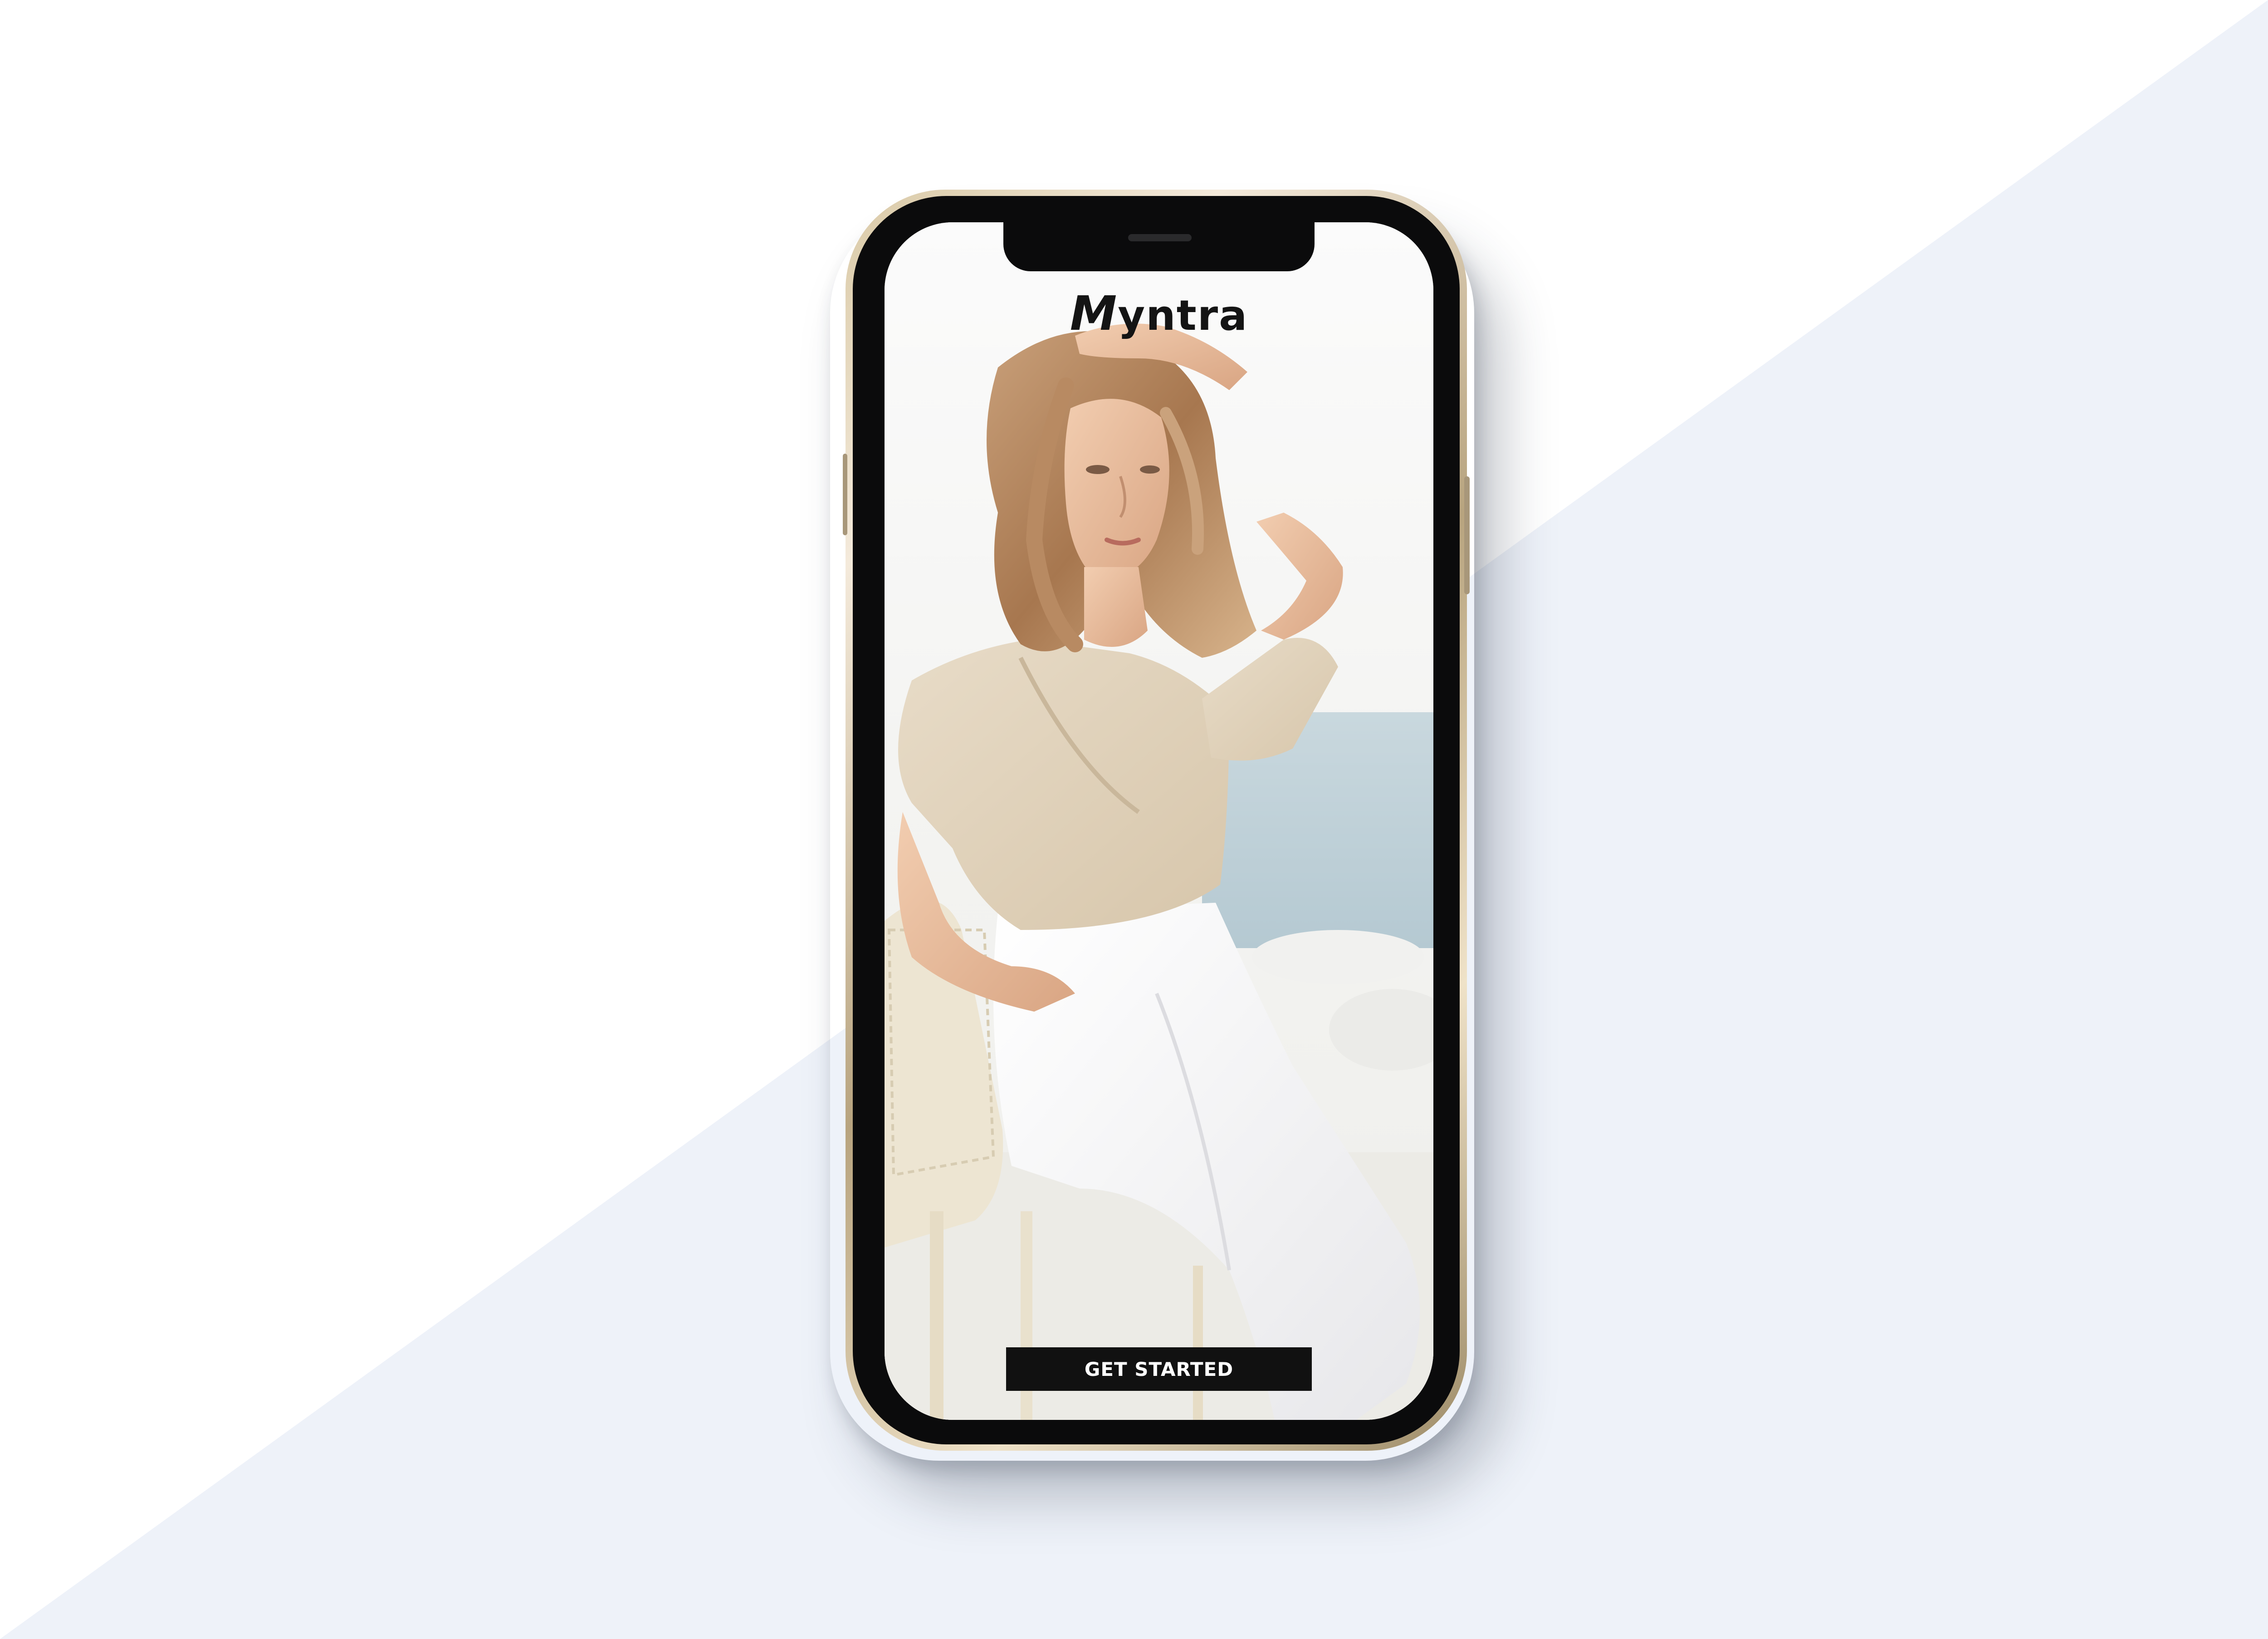  I want to click on logo-rest: yntra, so click(1183, 315).